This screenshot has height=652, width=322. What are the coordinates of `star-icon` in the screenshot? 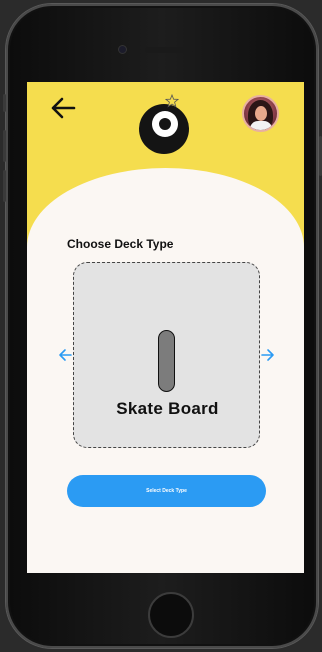 It's located at (172, 101).